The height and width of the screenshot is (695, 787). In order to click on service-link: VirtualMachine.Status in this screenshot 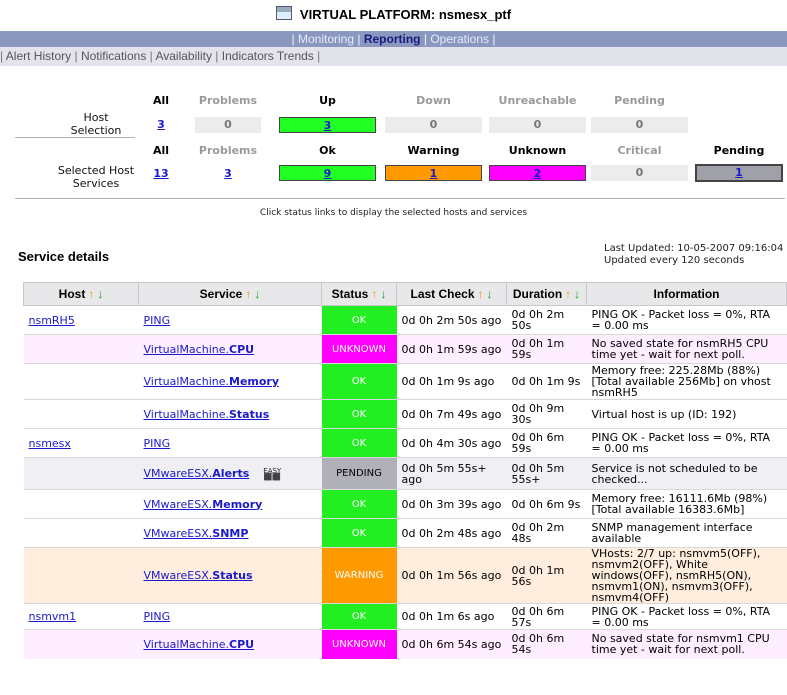, I will do `click(207, 414)`.